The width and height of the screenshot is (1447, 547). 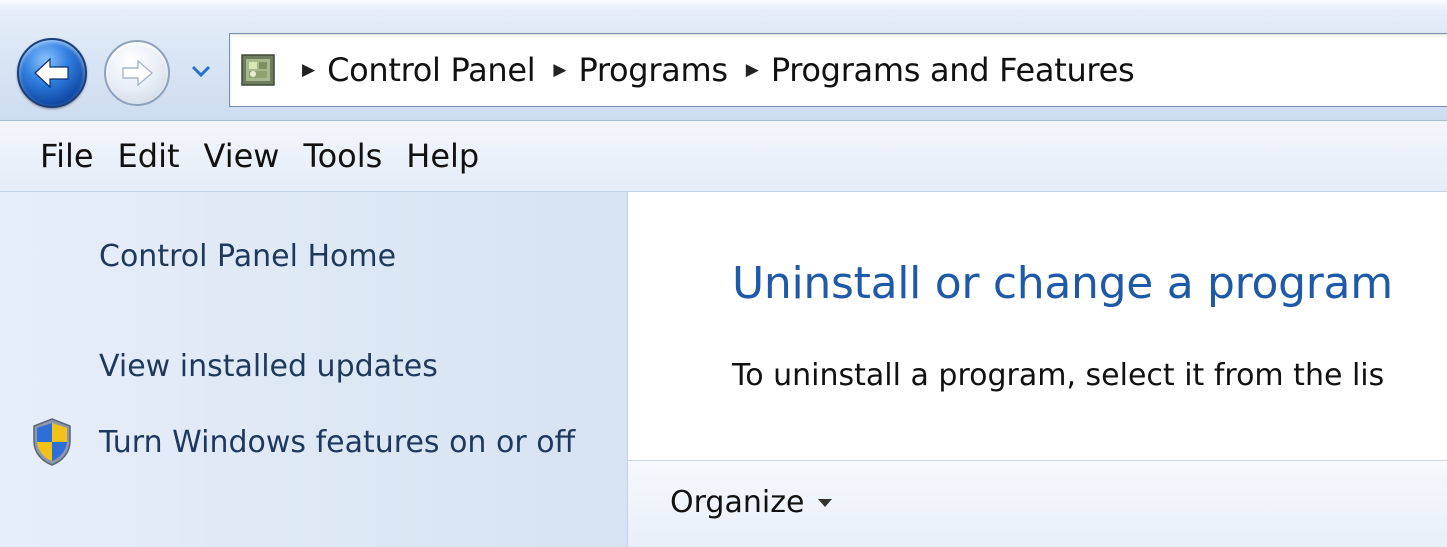 I want to click on menu-edit: Edit, so click(x=161, y=156).